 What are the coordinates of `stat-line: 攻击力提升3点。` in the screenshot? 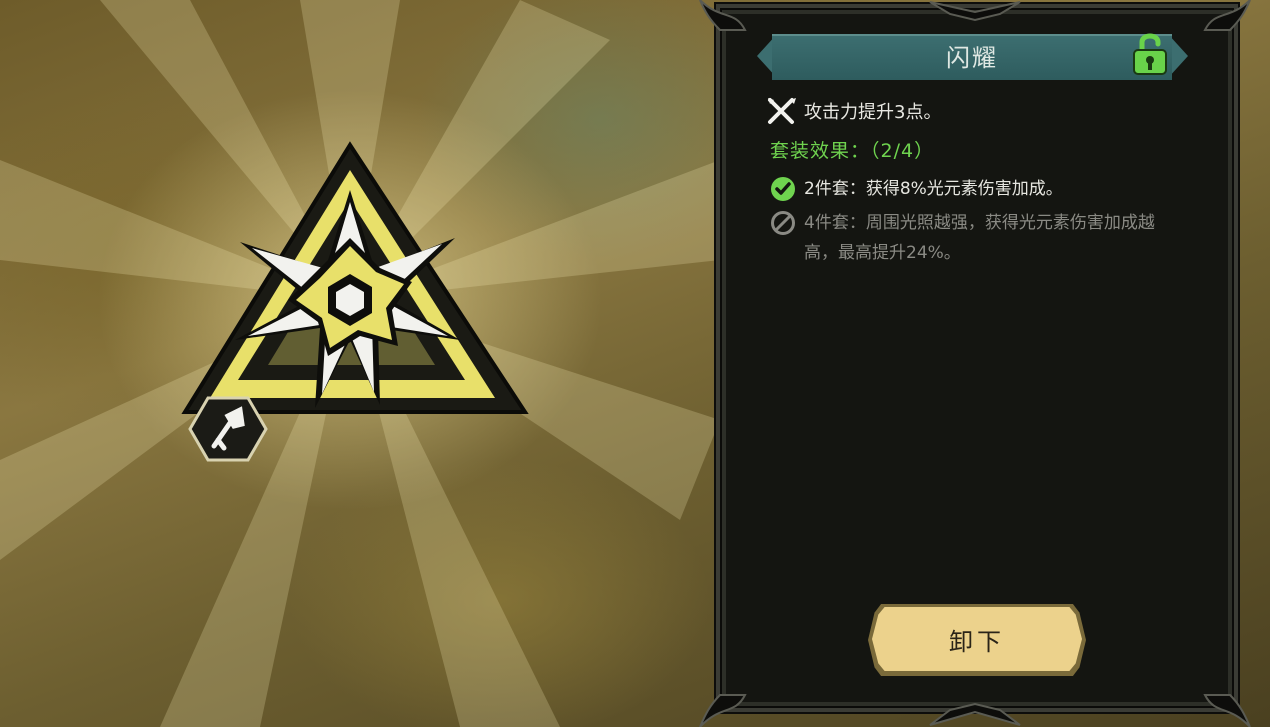 It's located at (853, 111).